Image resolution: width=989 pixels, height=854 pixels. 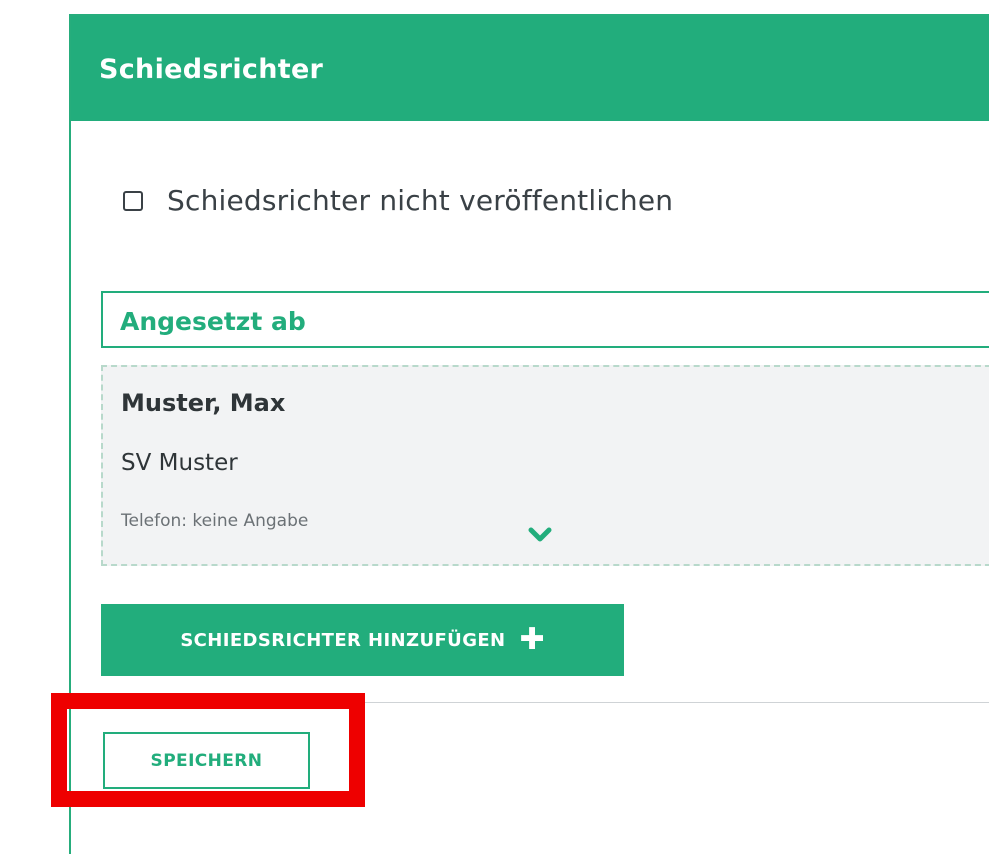 What do you see at coordinates (530, 702) in the screenshot?
I see `divider` at bounding box center [530, 702].